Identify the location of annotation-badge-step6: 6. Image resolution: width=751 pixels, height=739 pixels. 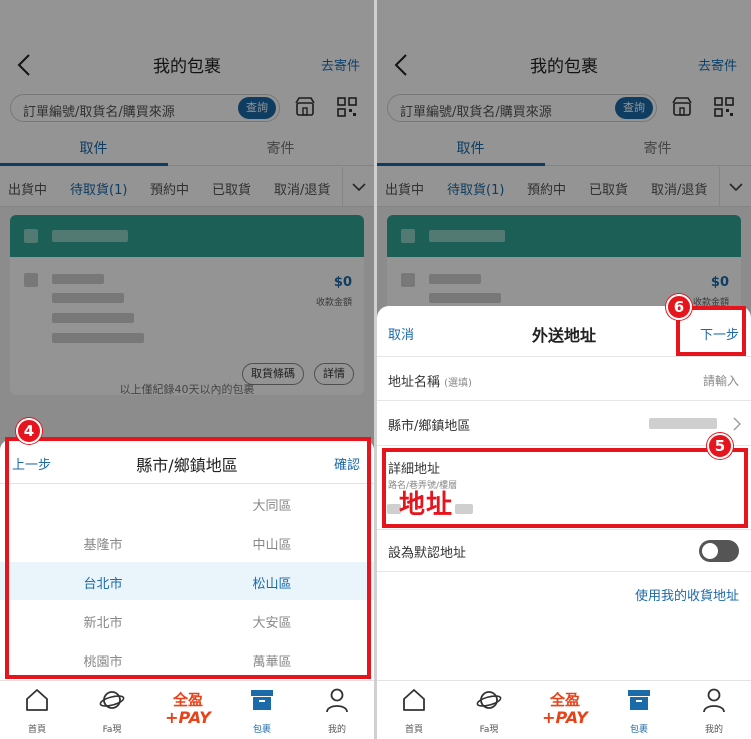
(679, 307).